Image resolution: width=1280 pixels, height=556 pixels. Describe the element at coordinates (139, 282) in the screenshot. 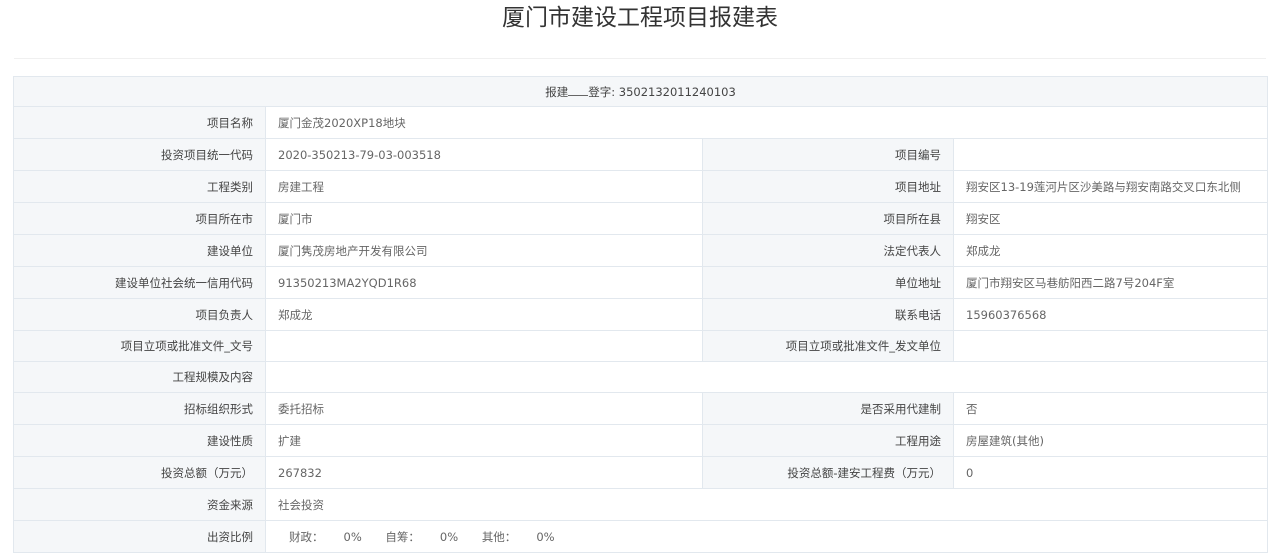

I see `credit-code-label: 建设单位社会统一信用代码` at that location.